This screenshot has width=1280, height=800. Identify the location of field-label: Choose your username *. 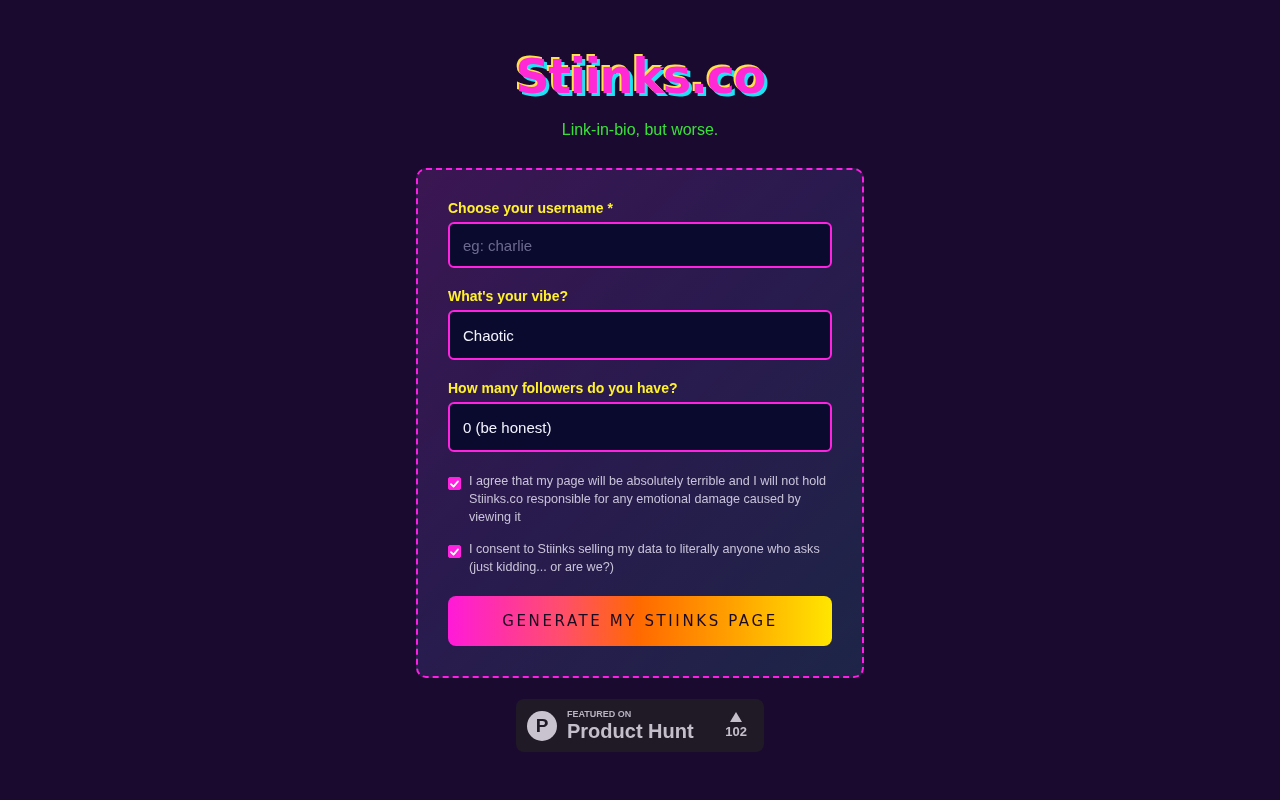
(531, 208).